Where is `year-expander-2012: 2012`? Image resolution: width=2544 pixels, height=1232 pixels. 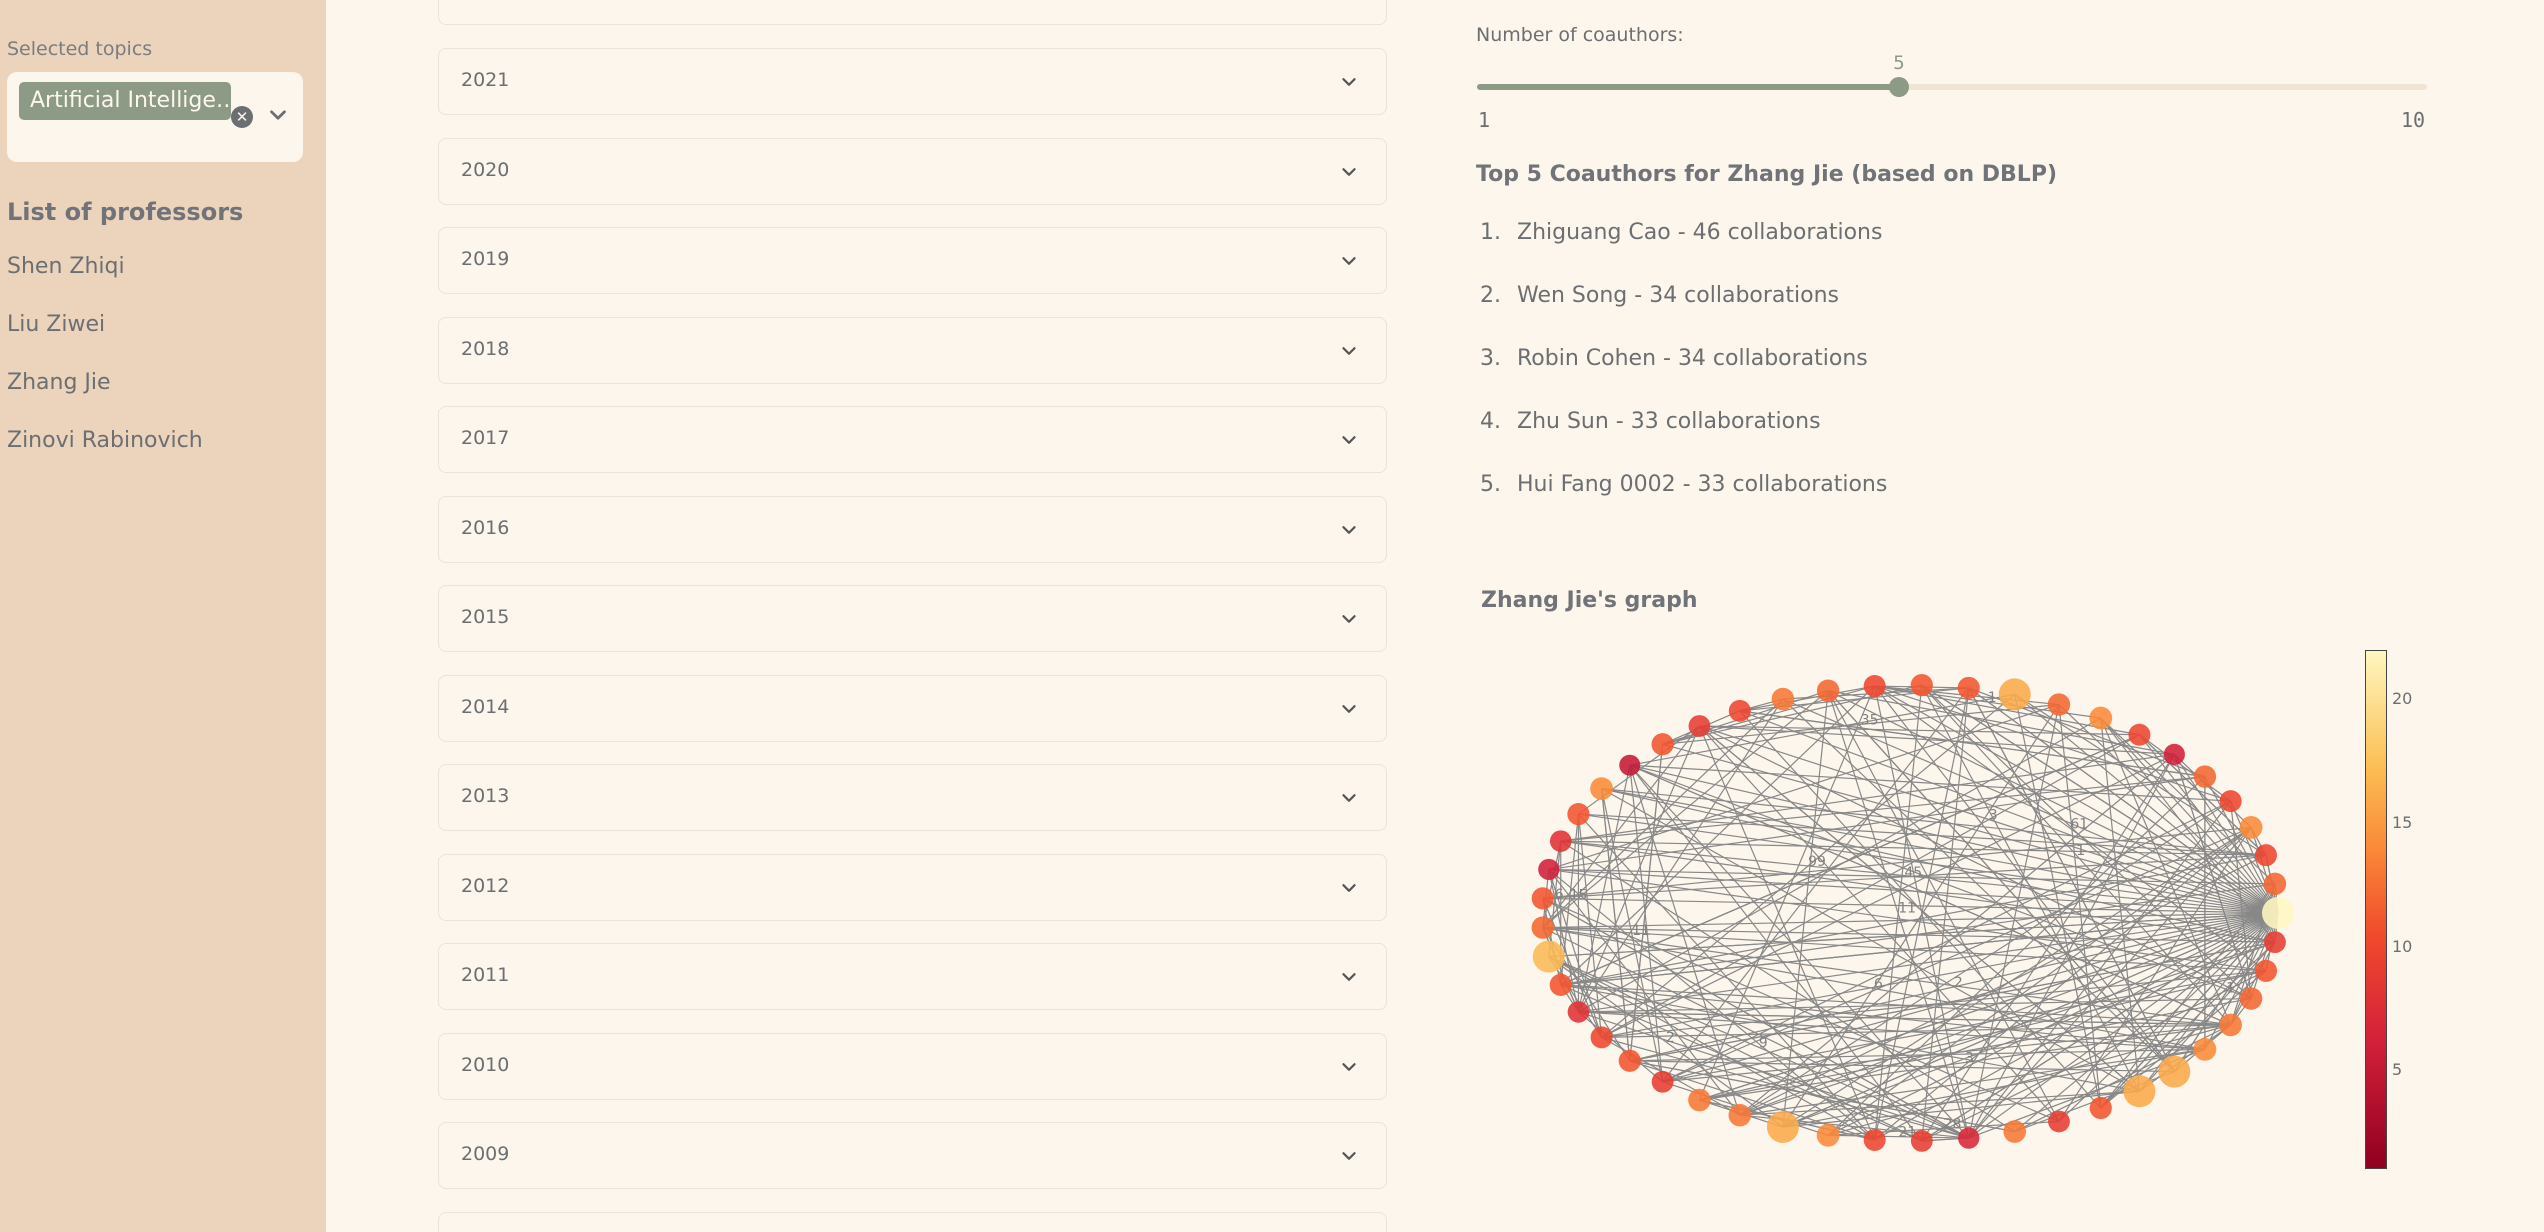 year-expander-2012: 2012 is located at coordinates (912, 887).